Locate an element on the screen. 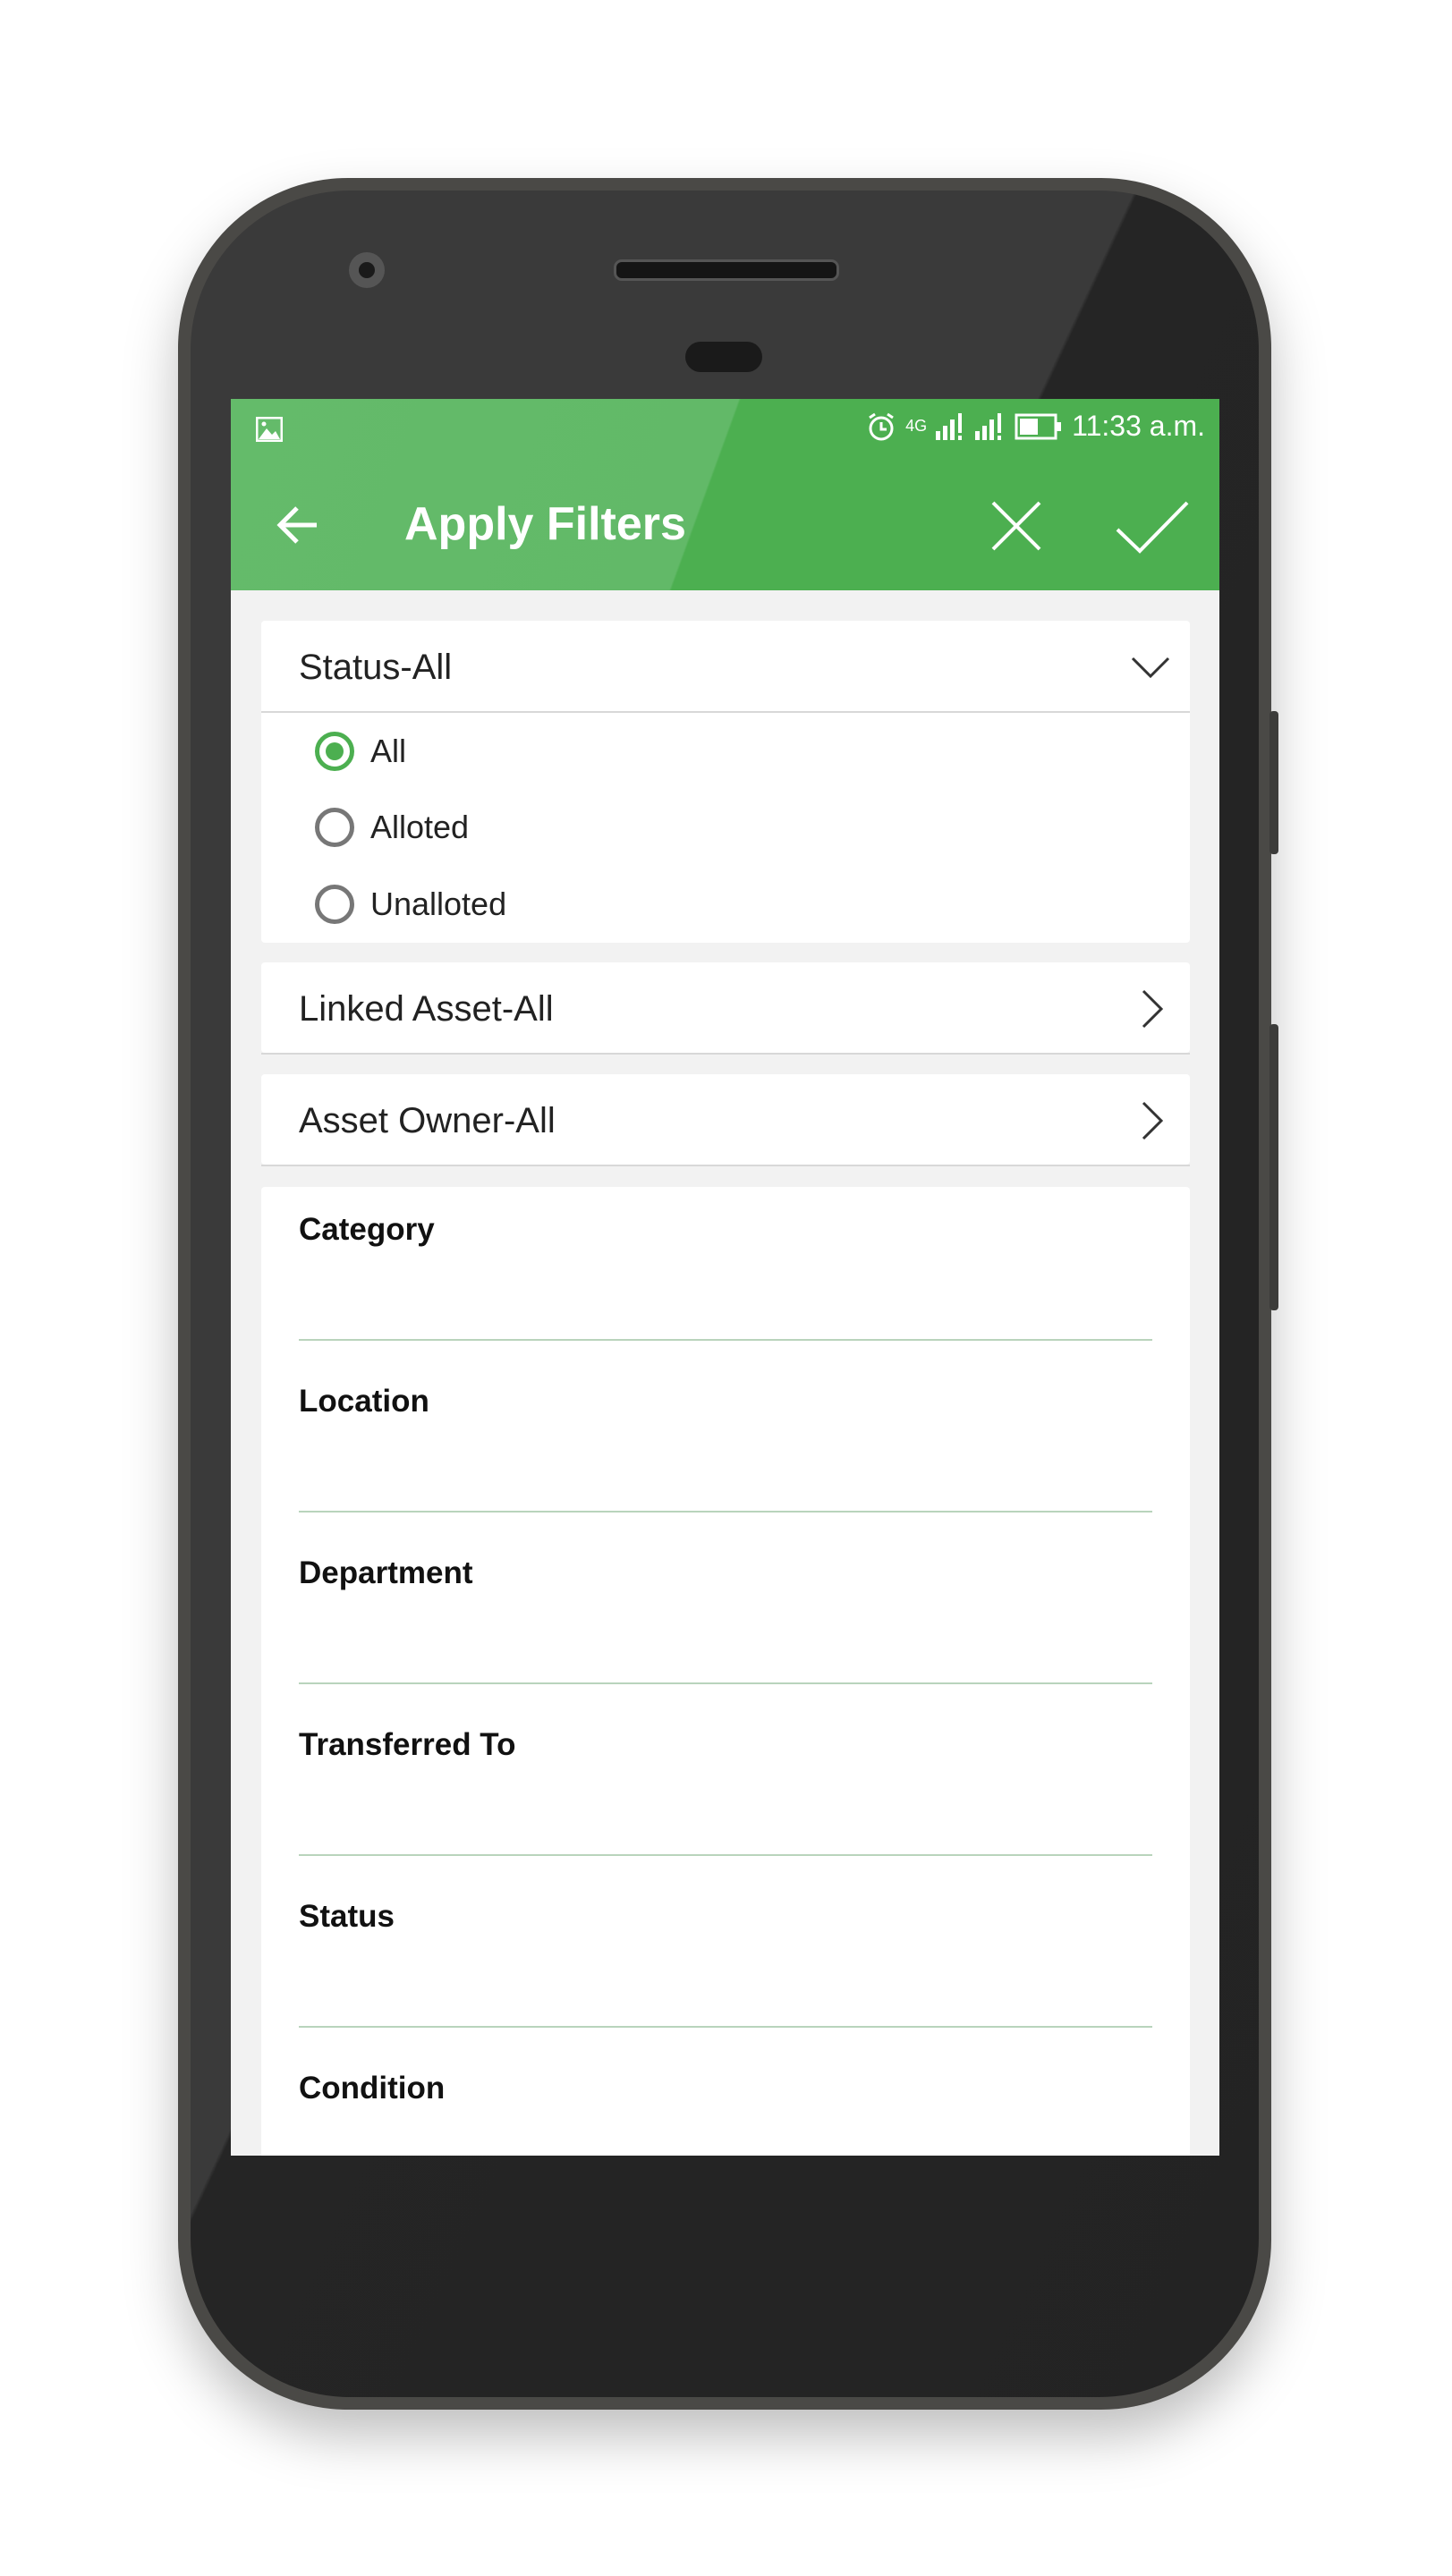 The width and height of the screenshot is (1452, 2576). radio-label: Alloted is located at coordinates (420, 827).